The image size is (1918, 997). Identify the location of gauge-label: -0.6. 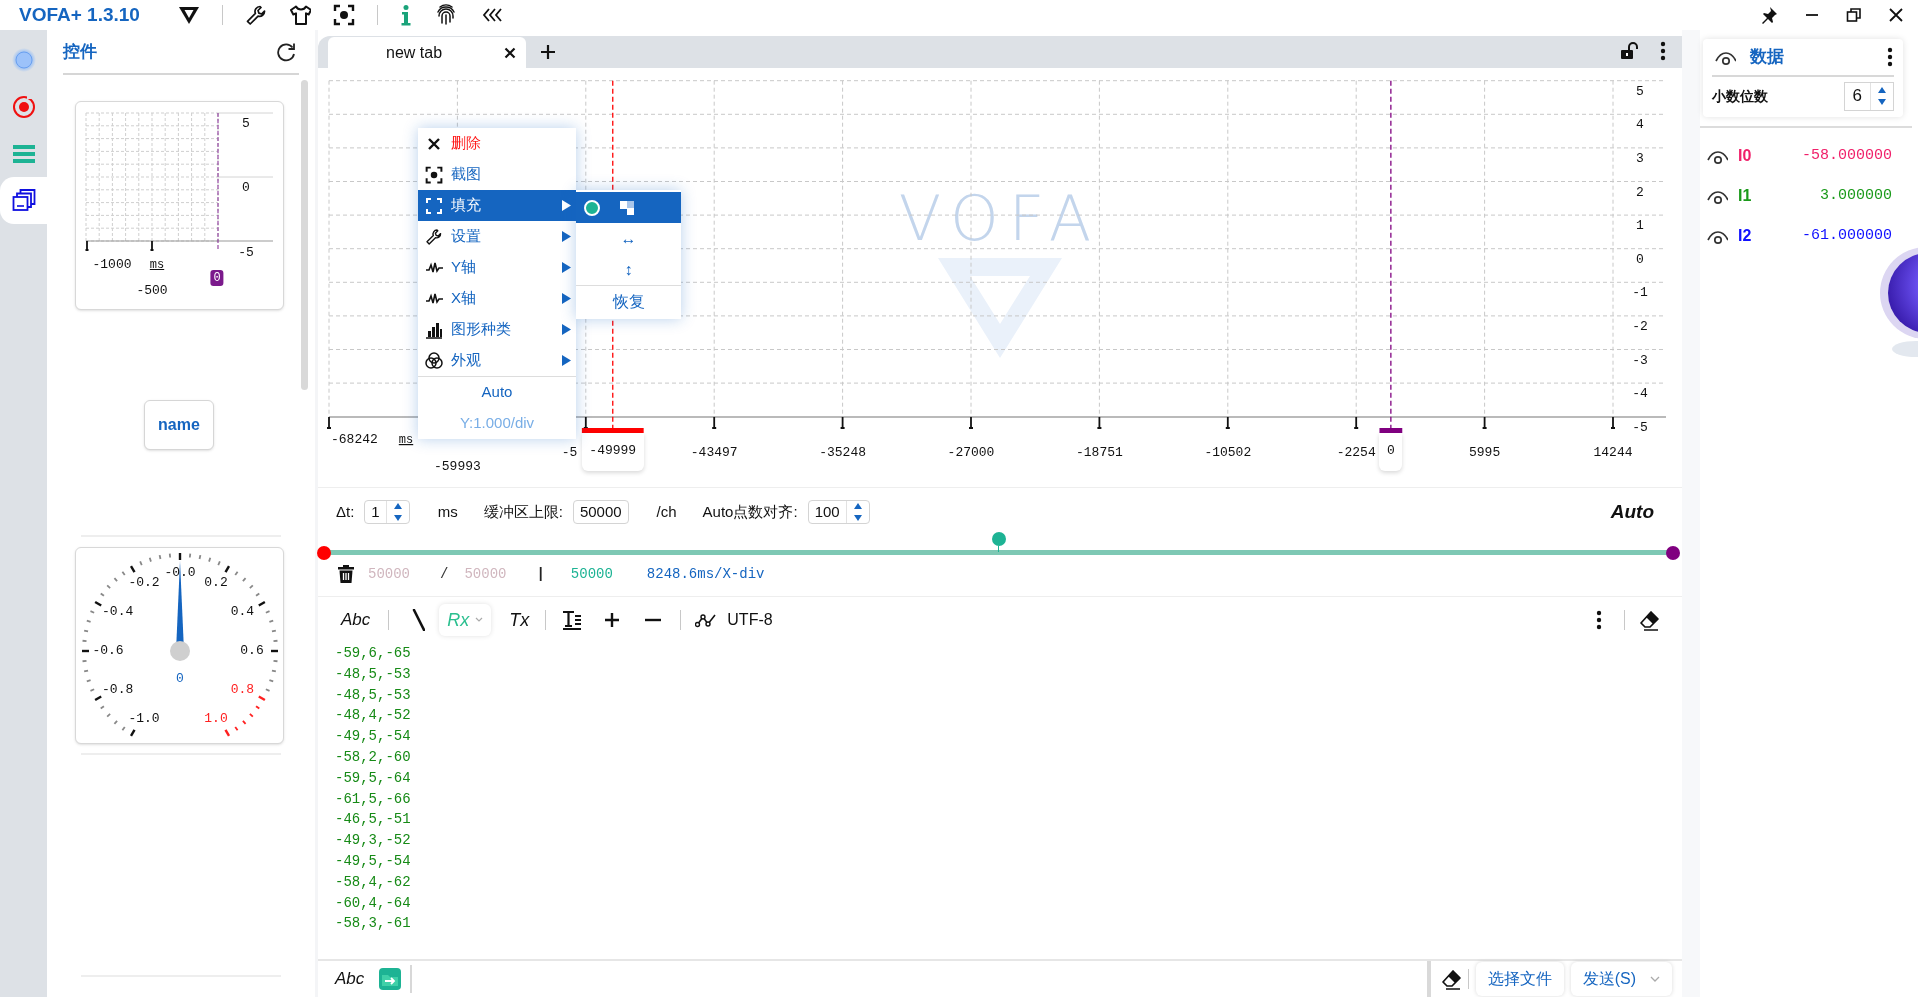
(108, 651).